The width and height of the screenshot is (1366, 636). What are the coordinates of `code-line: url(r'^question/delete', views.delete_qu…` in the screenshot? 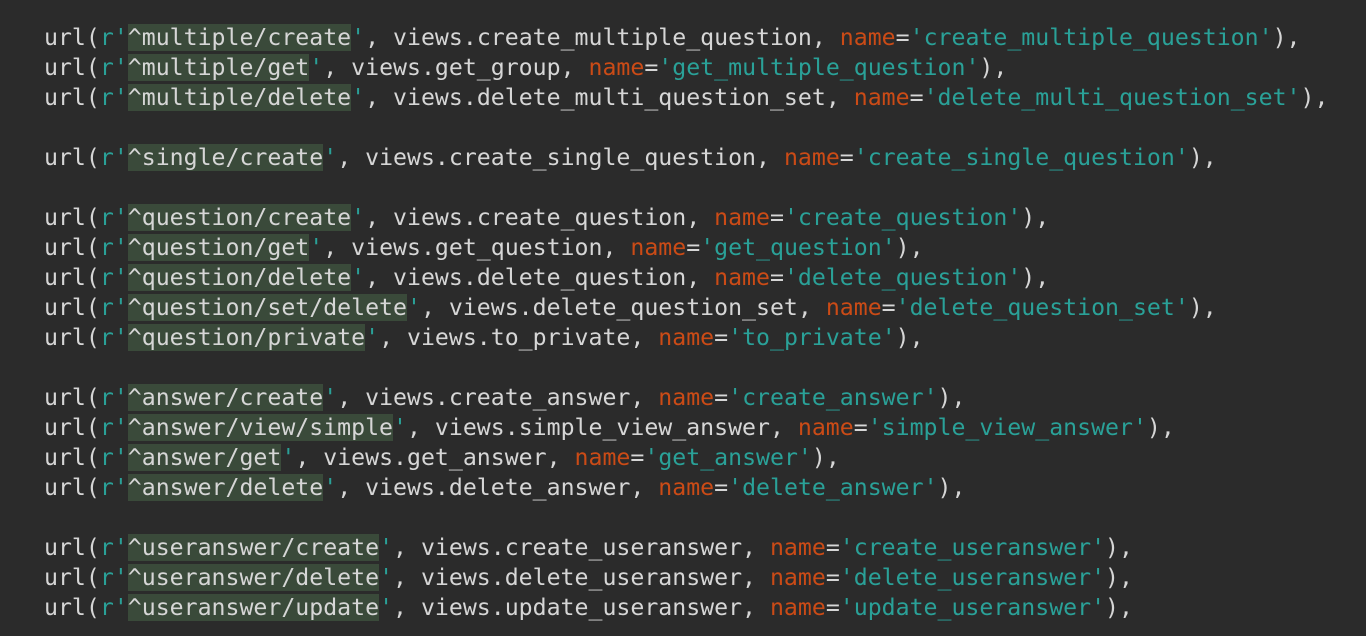 It's located at (686, 278).